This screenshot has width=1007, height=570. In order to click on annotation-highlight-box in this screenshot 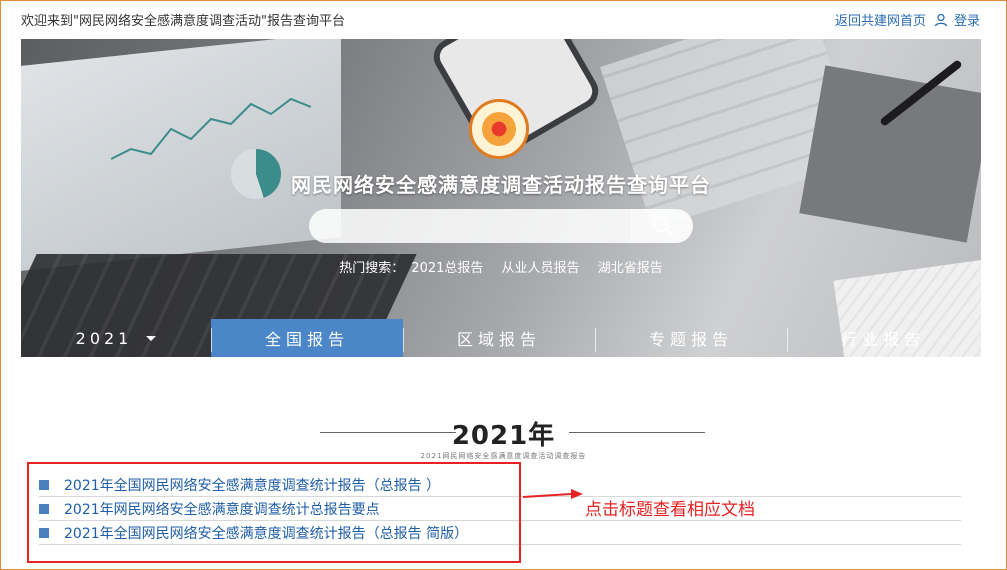, I will do `click(274, 512)`.